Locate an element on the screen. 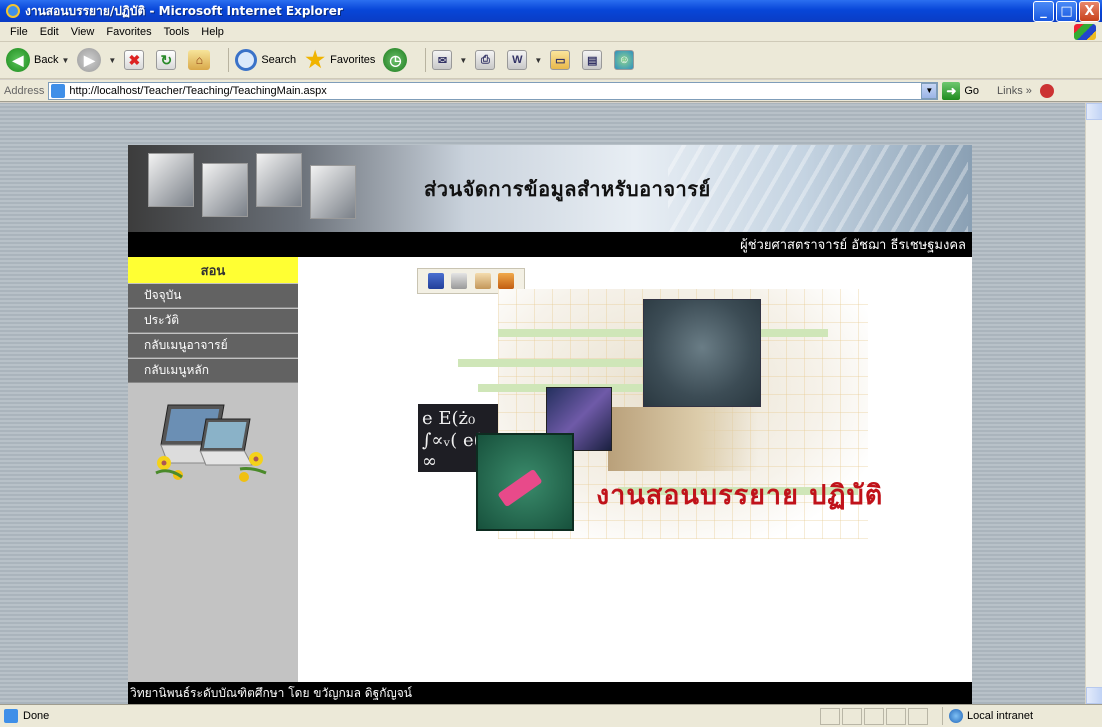 The image size is (1102, 727). user-name: ผู้ช่วยศาสตราจารย์ อัชฌา ธีรเชษฐมงคล is located at coordinates (853, 245).